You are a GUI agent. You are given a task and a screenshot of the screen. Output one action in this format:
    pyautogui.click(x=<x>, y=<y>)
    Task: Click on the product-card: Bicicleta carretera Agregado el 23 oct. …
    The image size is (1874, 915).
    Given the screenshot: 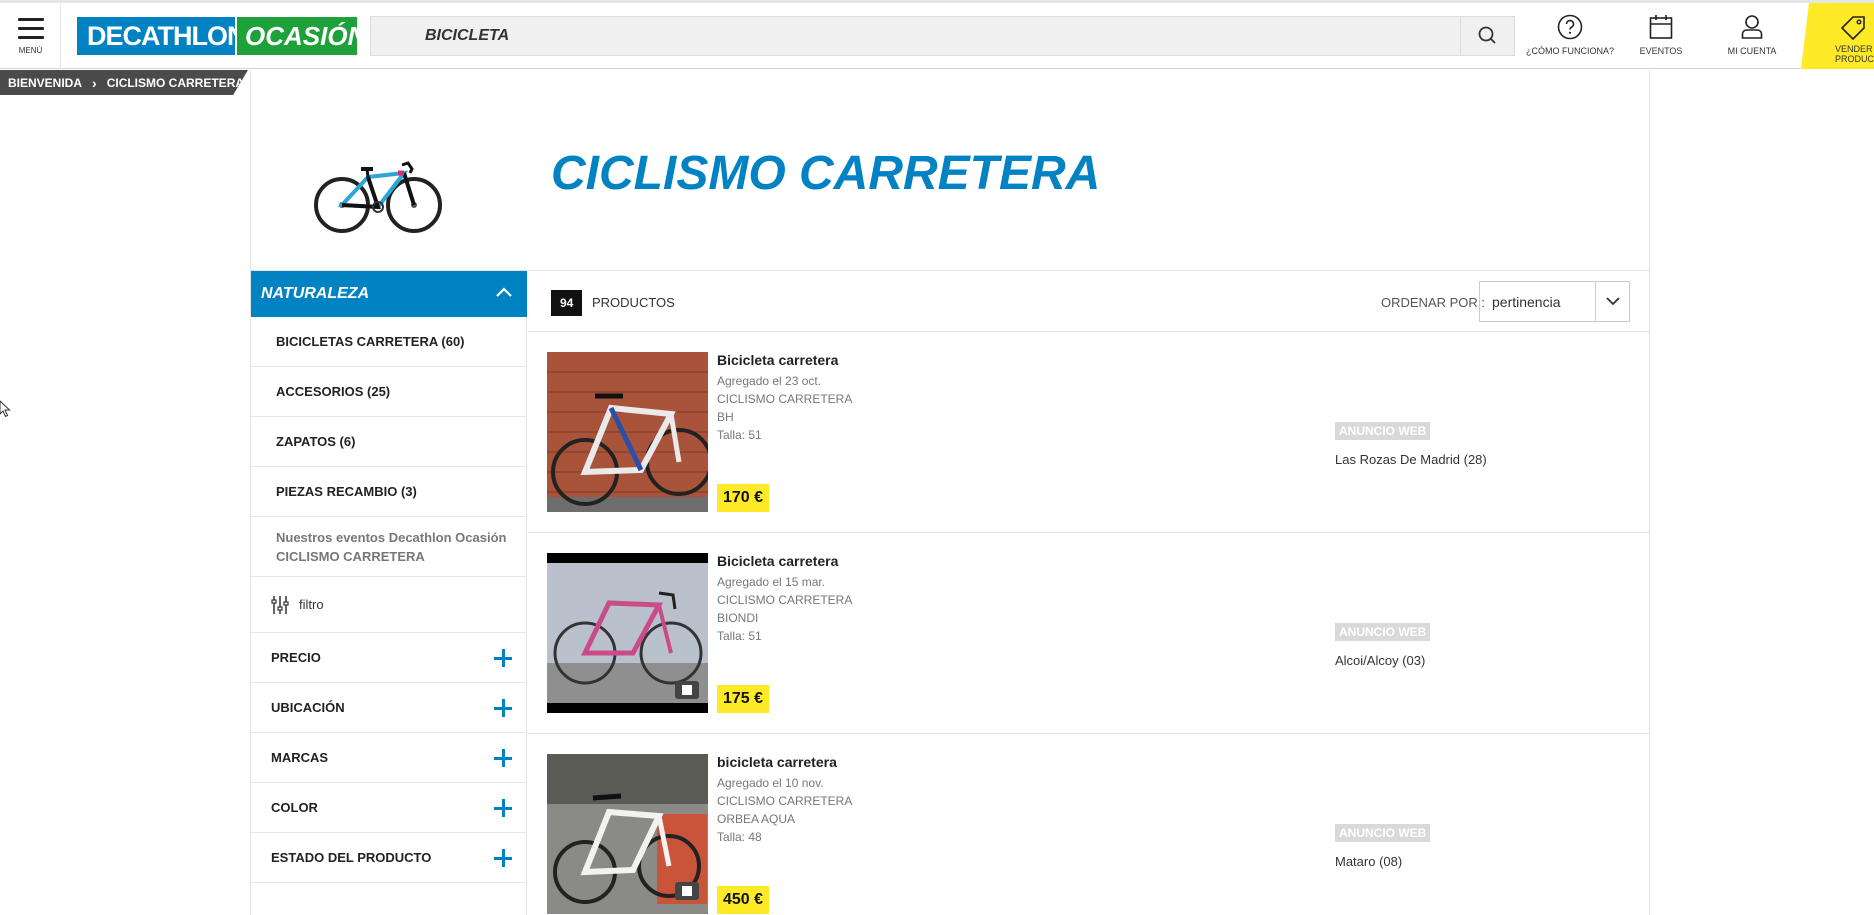 What is the action you would take?
    pyautogui.click(x=1088, y=432)
    